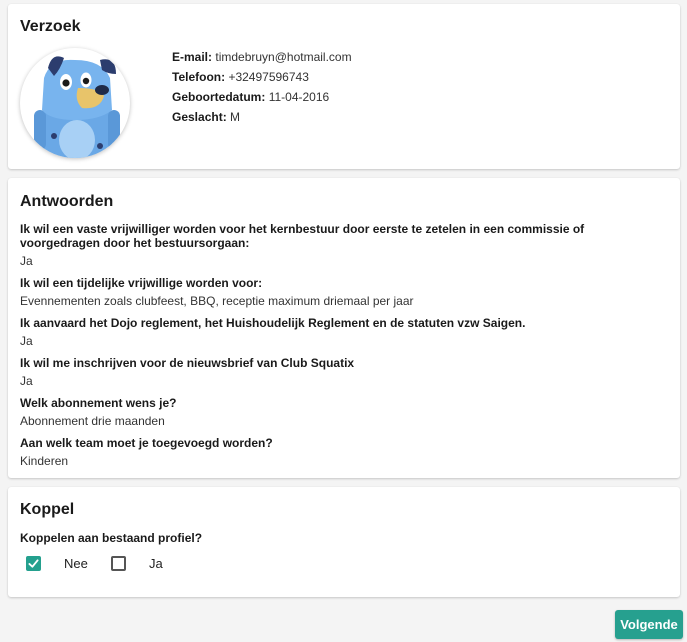 Image resolution: width=687 pixels, height=642 pixels. I want to click on option-nee: Nee, so click(57, 563).